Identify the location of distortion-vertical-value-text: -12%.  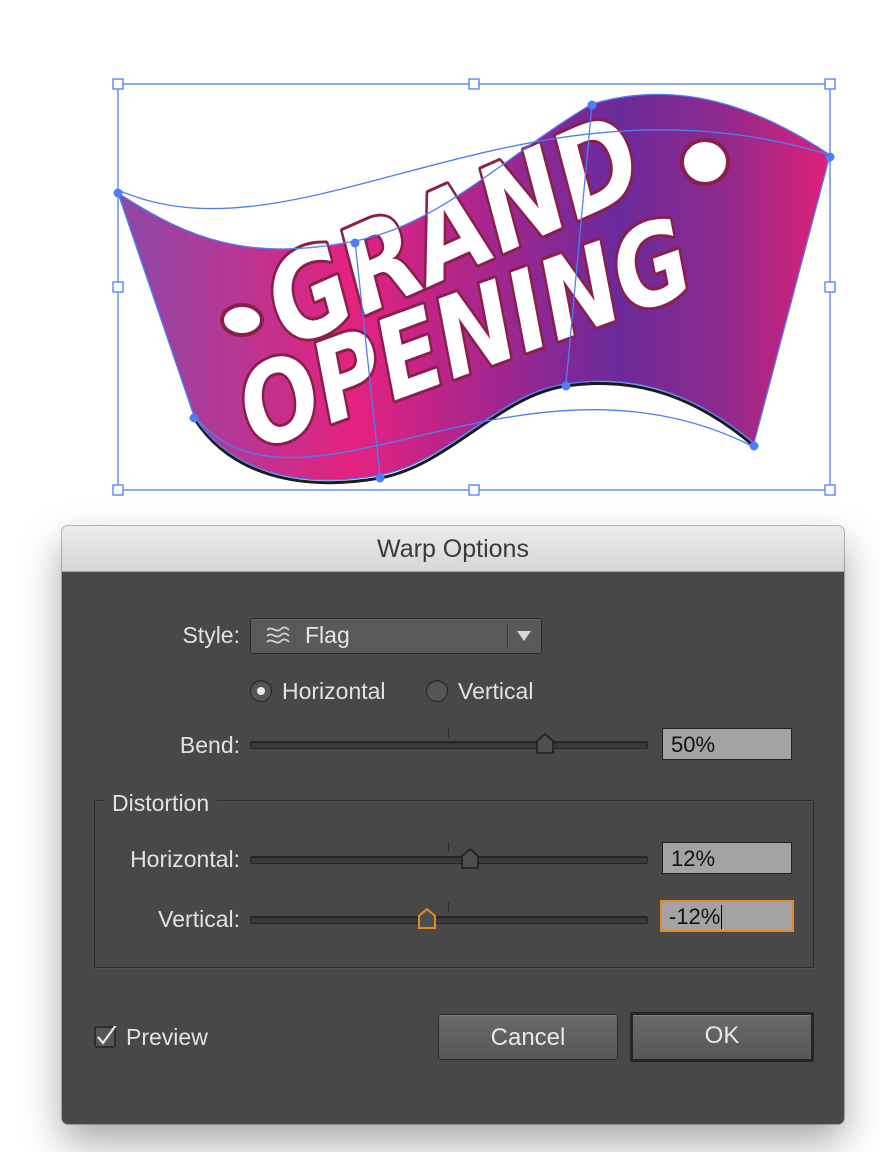
(695, 916).